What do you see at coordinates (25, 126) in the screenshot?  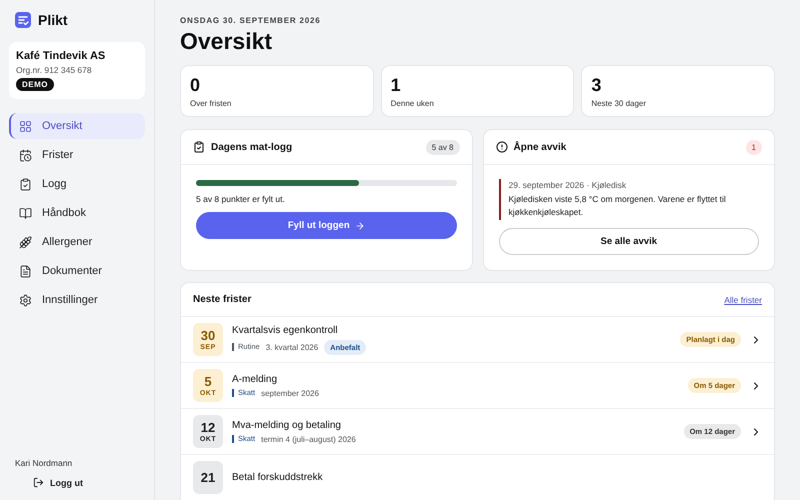 I see `grid-icon` at bounding box center [25, 126].